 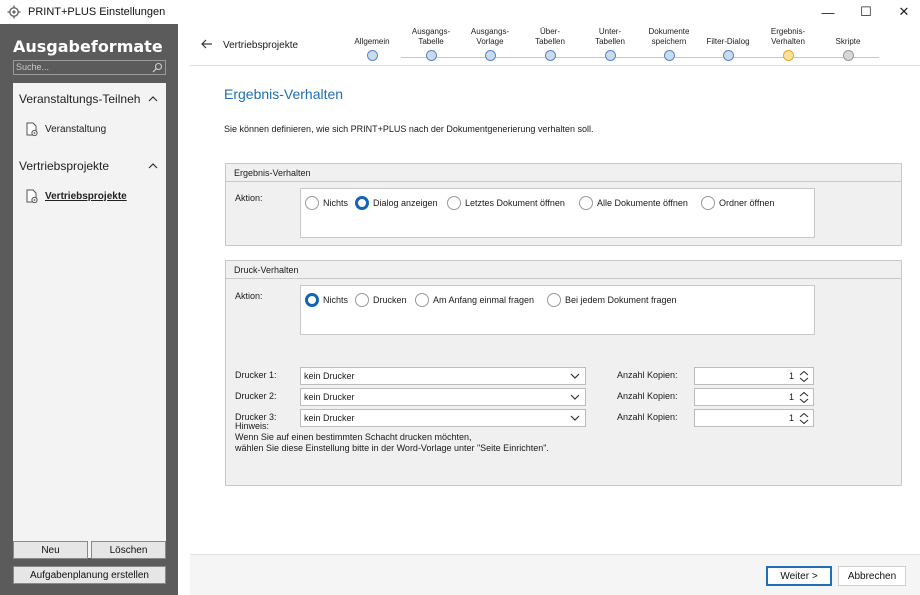 I want to click on wizard-step-label: Dokumente speichern, so click(x=669, y=36).